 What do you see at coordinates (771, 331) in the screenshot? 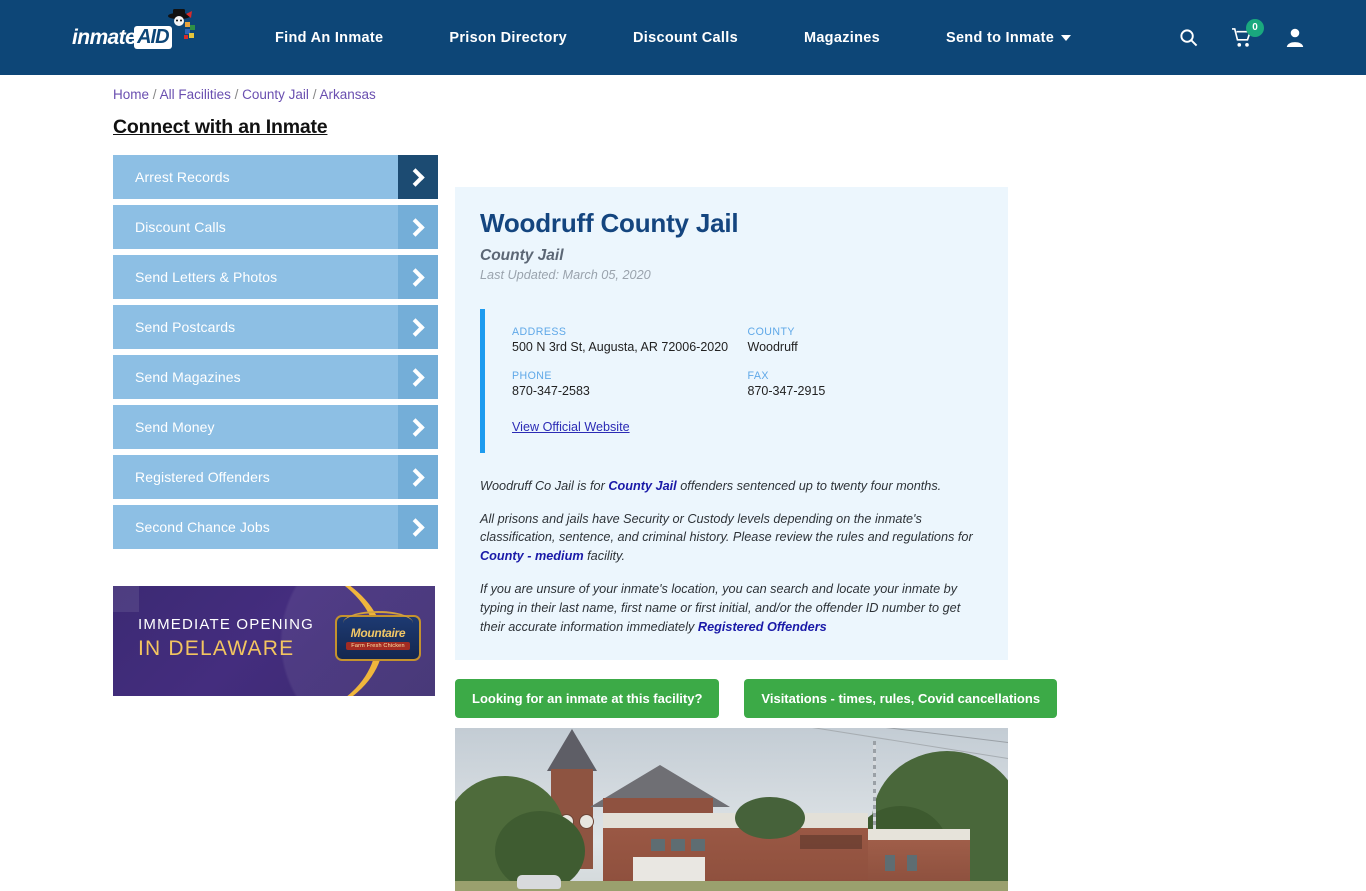
I see `county-label: COUNTY` at bounding box center [771, 331].